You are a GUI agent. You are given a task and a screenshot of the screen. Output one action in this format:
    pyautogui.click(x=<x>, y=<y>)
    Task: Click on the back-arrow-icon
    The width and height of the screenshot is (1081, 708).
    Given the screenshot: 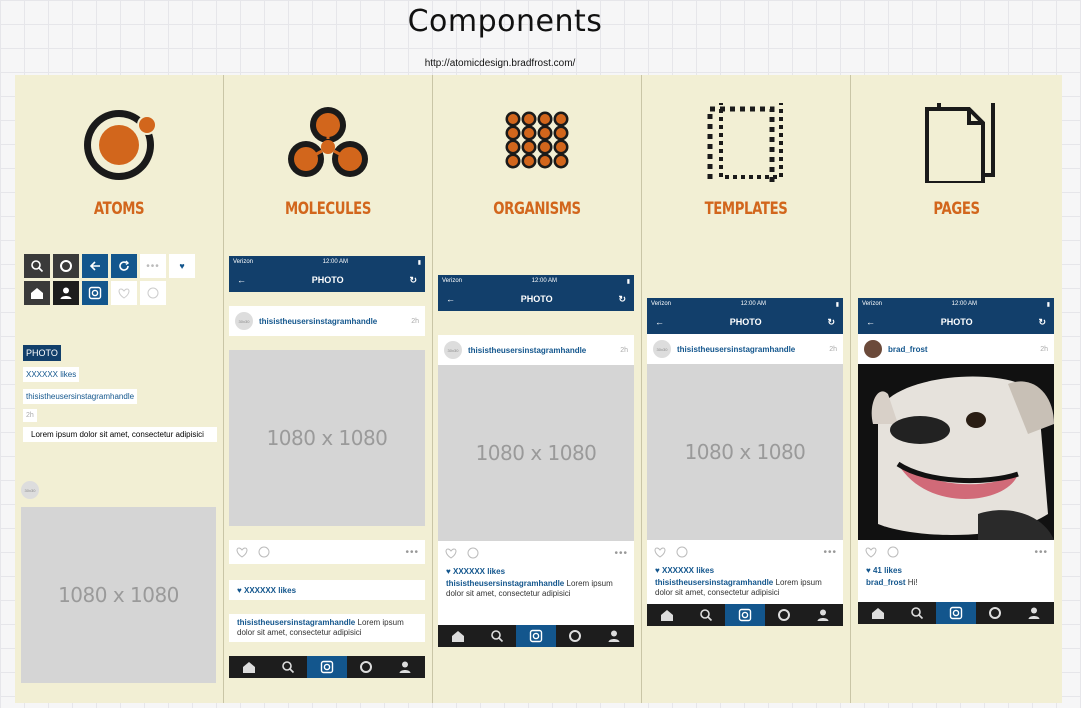 What is the action you would take?
    pyautogui.click(x=95, y=266)
    